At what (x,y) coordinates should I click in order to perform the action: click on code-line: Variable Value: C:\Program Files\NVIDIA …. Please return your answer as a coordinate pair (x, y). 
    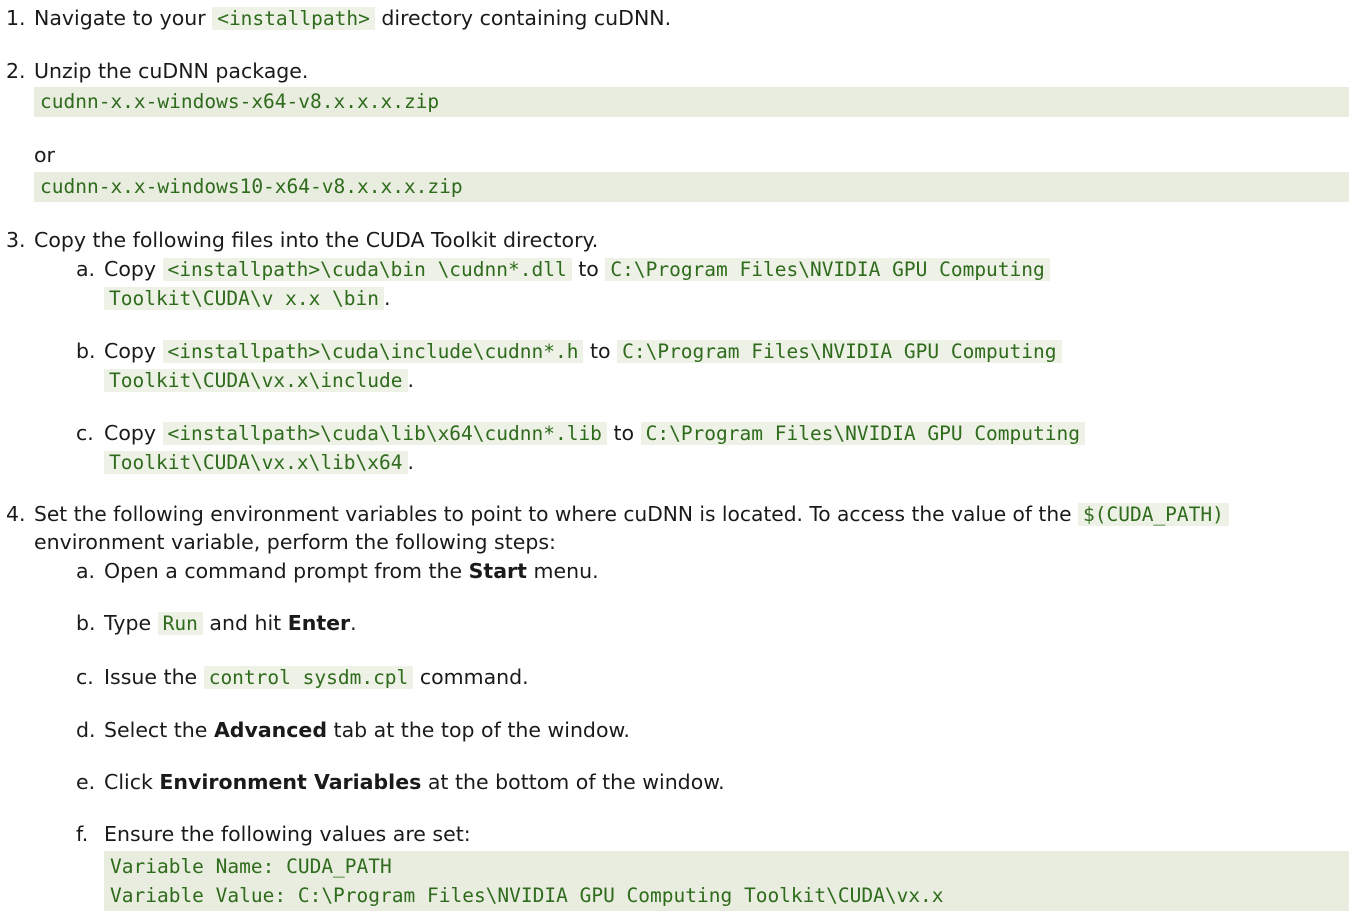
    Looking at the image, I should click on (527, 895).